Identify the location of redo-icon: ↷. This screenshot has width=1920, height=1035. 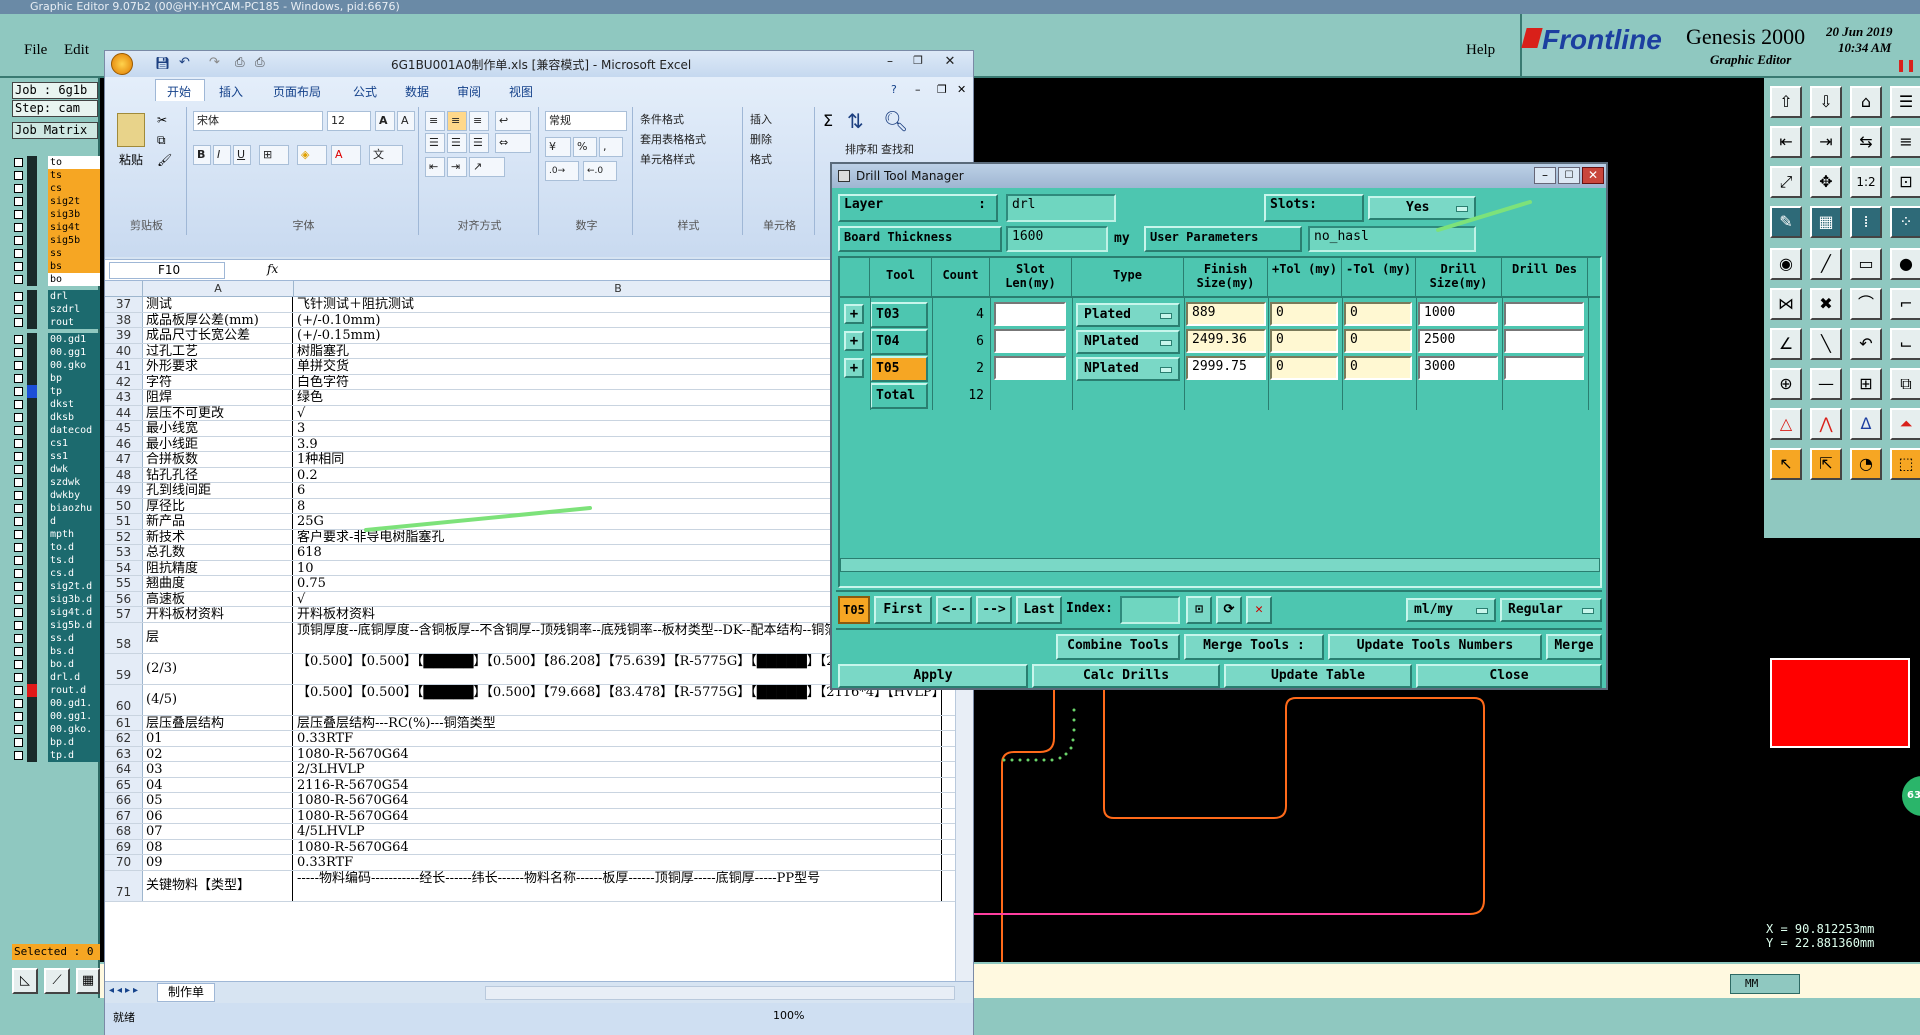
(214, 62).